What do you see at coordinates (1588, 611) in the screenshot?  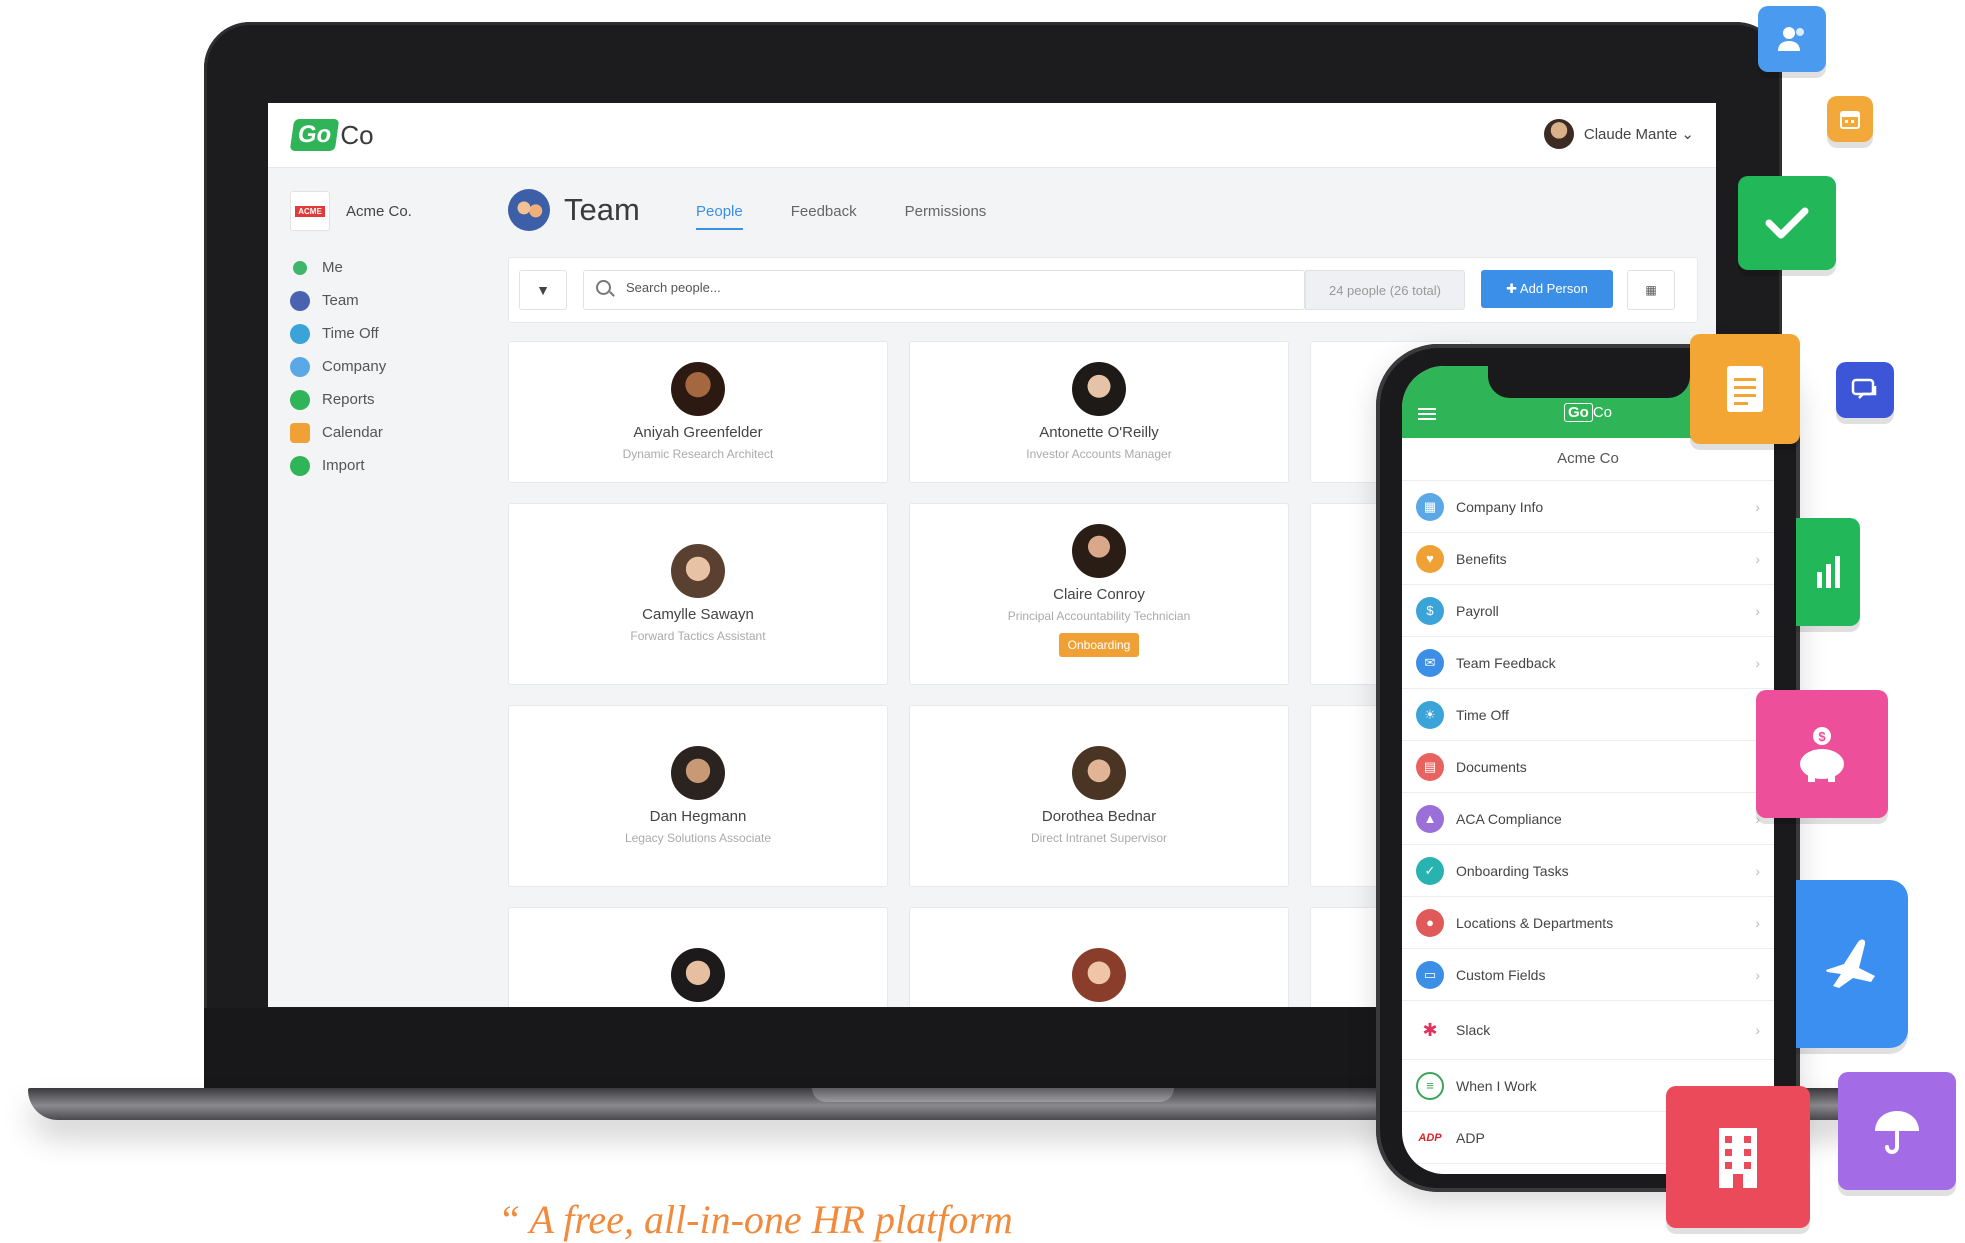 I see `phone-menu-payroll: $ Payroll ›` at bounding box center [1588, 611].